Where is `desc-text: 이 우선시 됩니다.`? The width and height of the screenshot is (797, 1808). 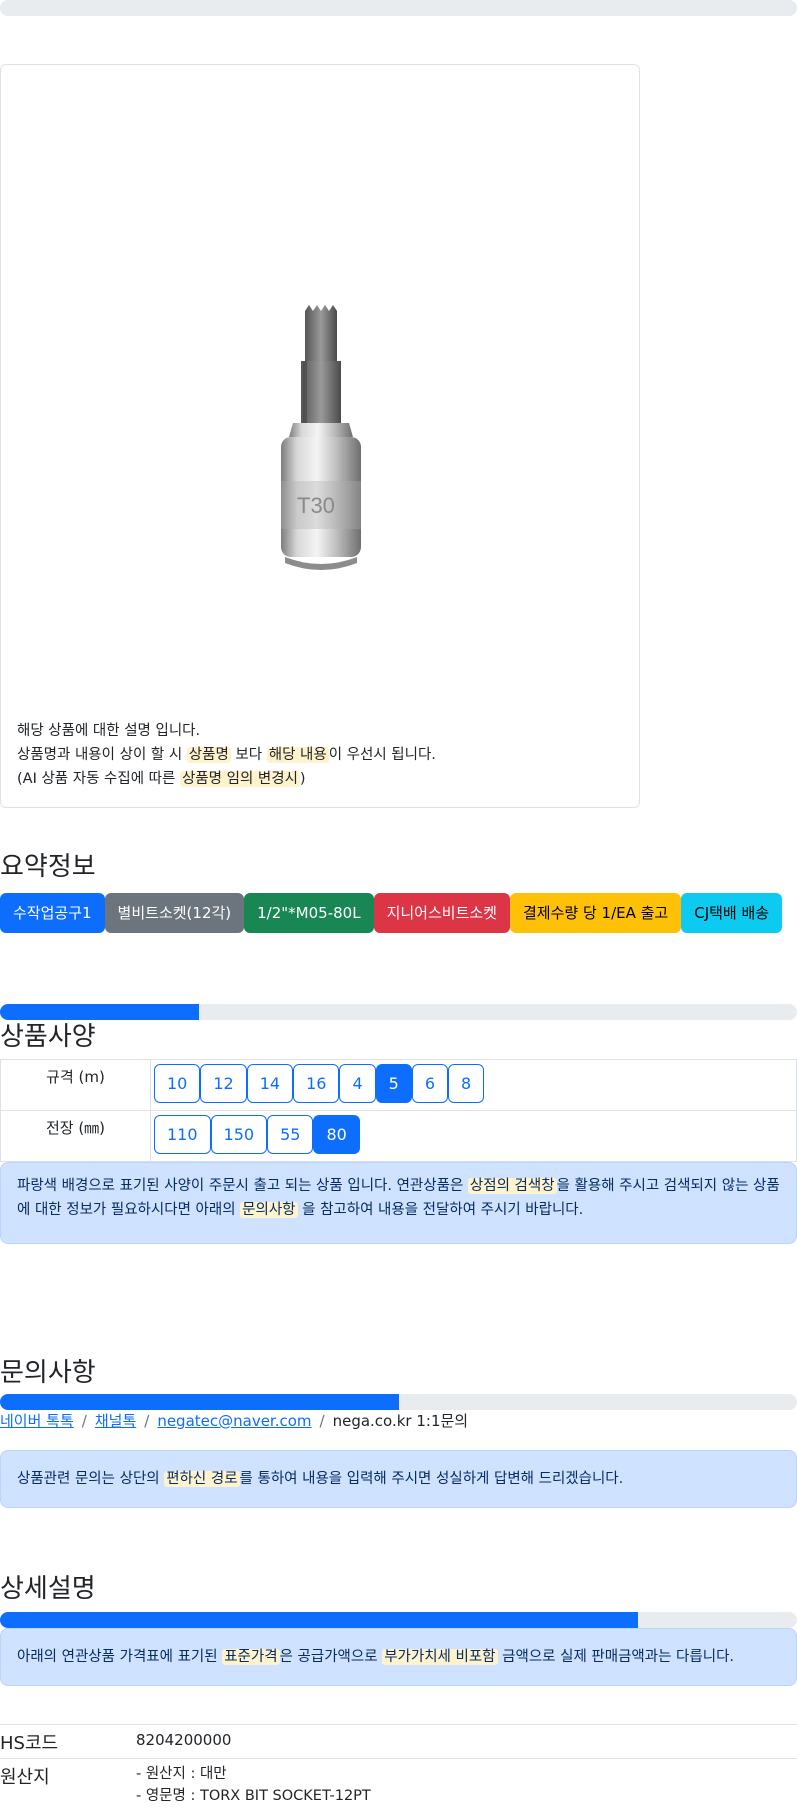
desc-text: 이 우선시 됩니다. is located at coordinates (382, 755).